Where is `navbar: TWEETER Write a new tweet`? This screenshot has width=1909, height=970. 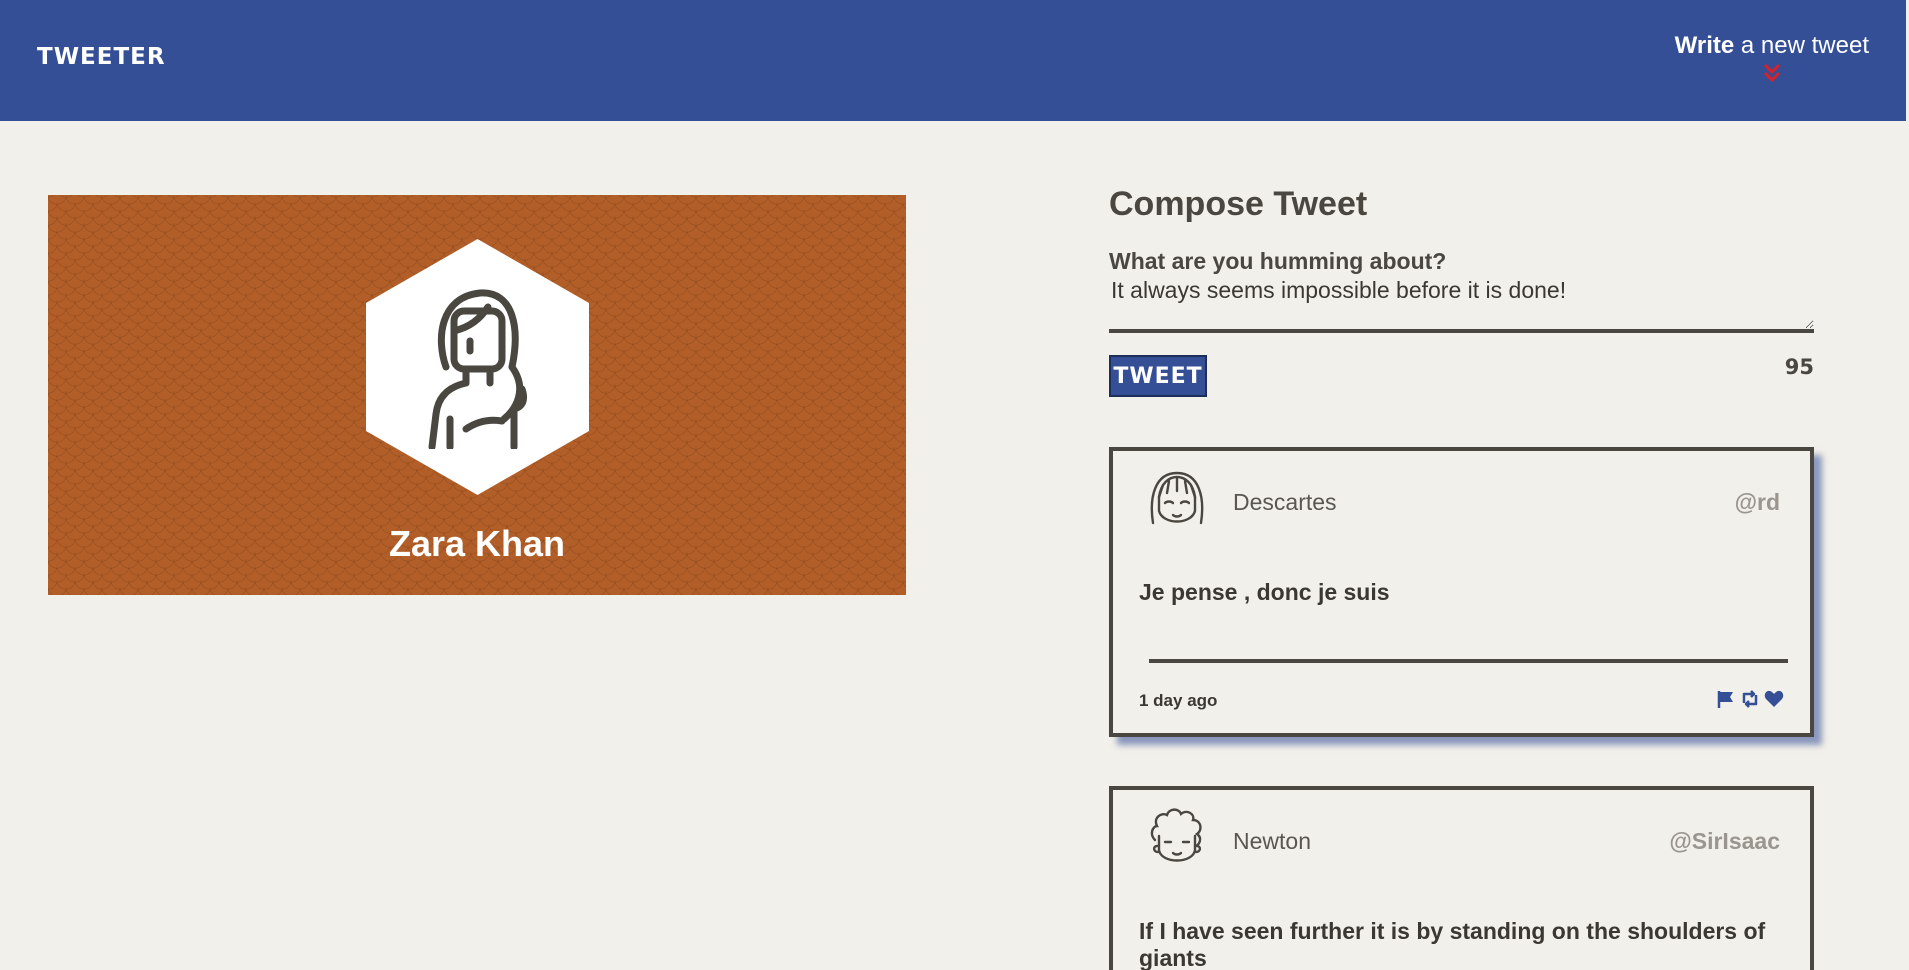 navbar: TWEETER Write a new tweet is located at coordinates (953, 60).